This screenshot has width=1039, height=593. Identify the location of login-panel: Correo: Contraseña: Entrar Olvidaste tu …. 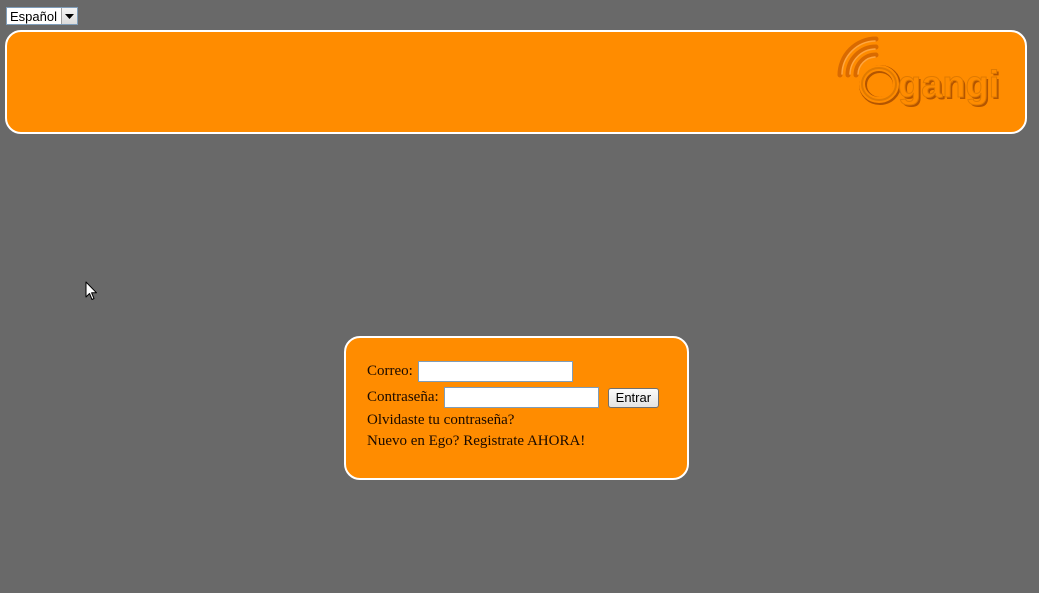
(516, 408).